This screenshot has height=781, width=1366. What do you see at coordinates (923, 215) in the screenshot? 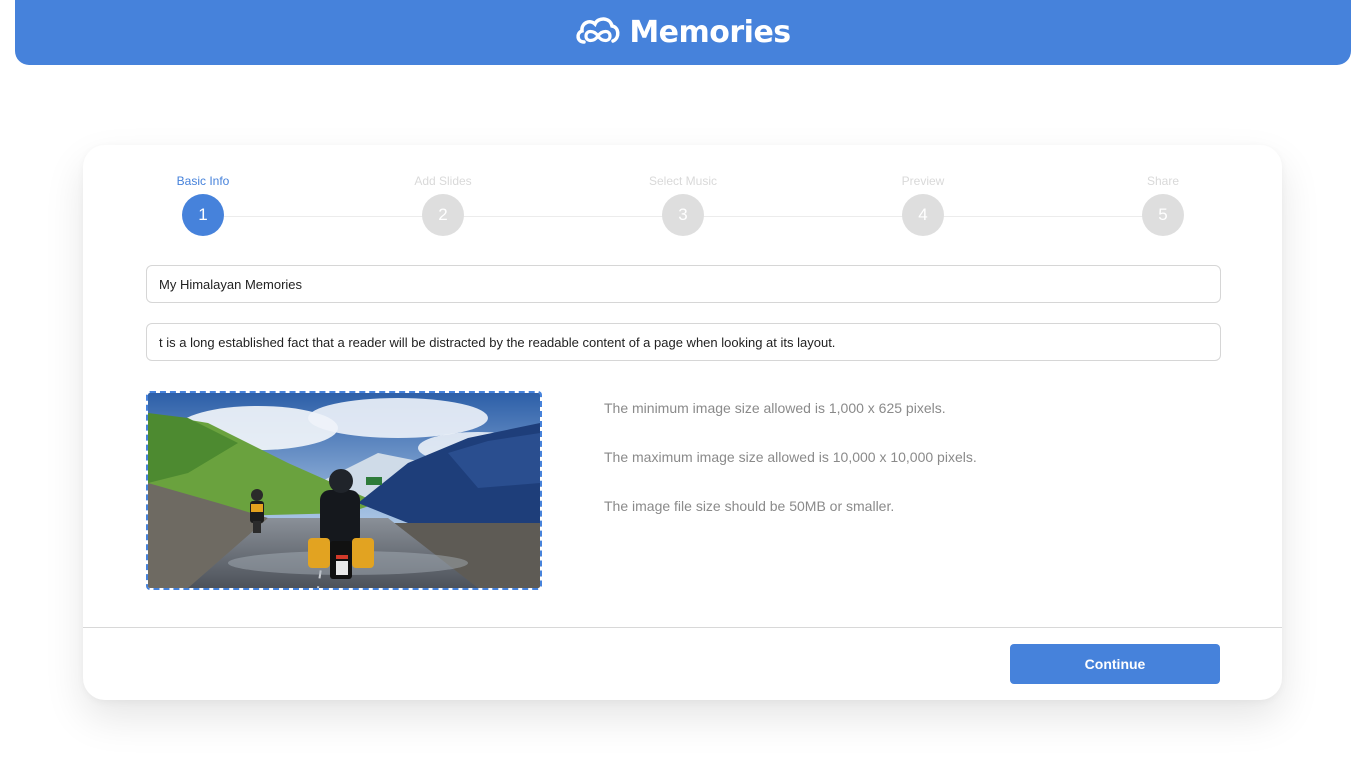
I see `step-number: 4` at bounding box center [923, 215].